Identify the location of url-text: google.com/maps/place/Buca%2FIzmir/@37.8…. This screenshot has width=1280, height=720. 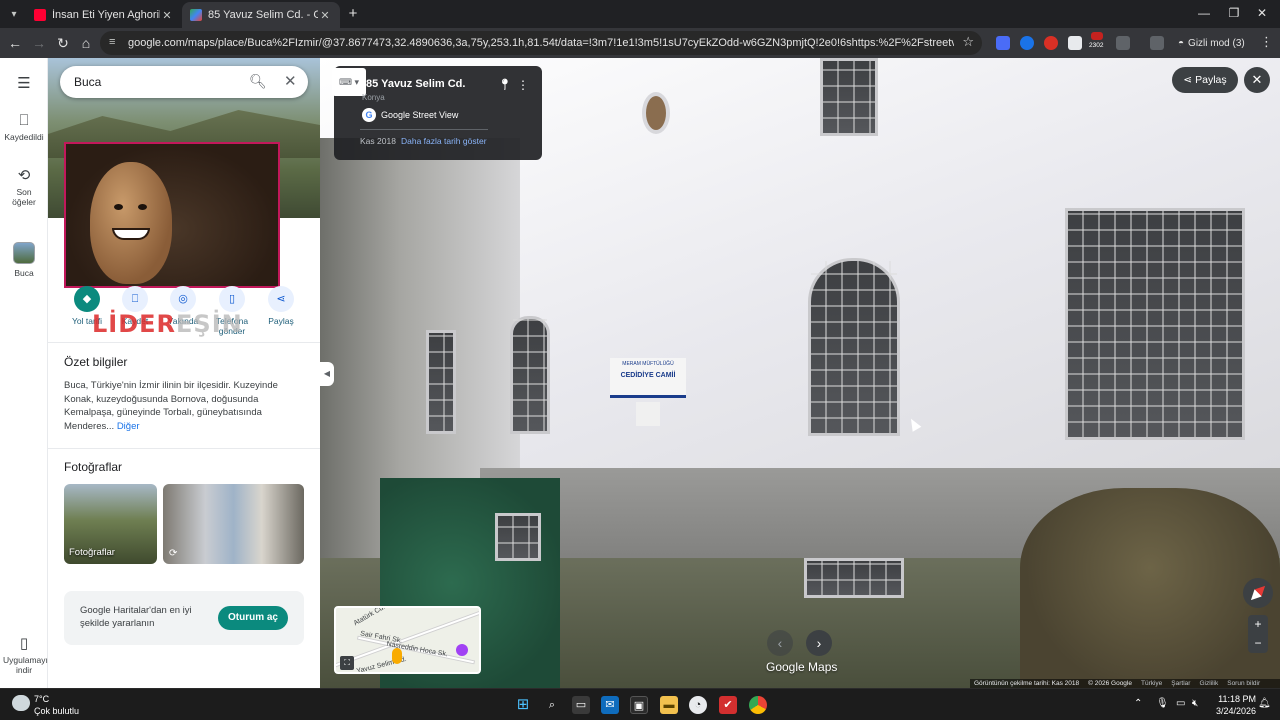
(541, 43).